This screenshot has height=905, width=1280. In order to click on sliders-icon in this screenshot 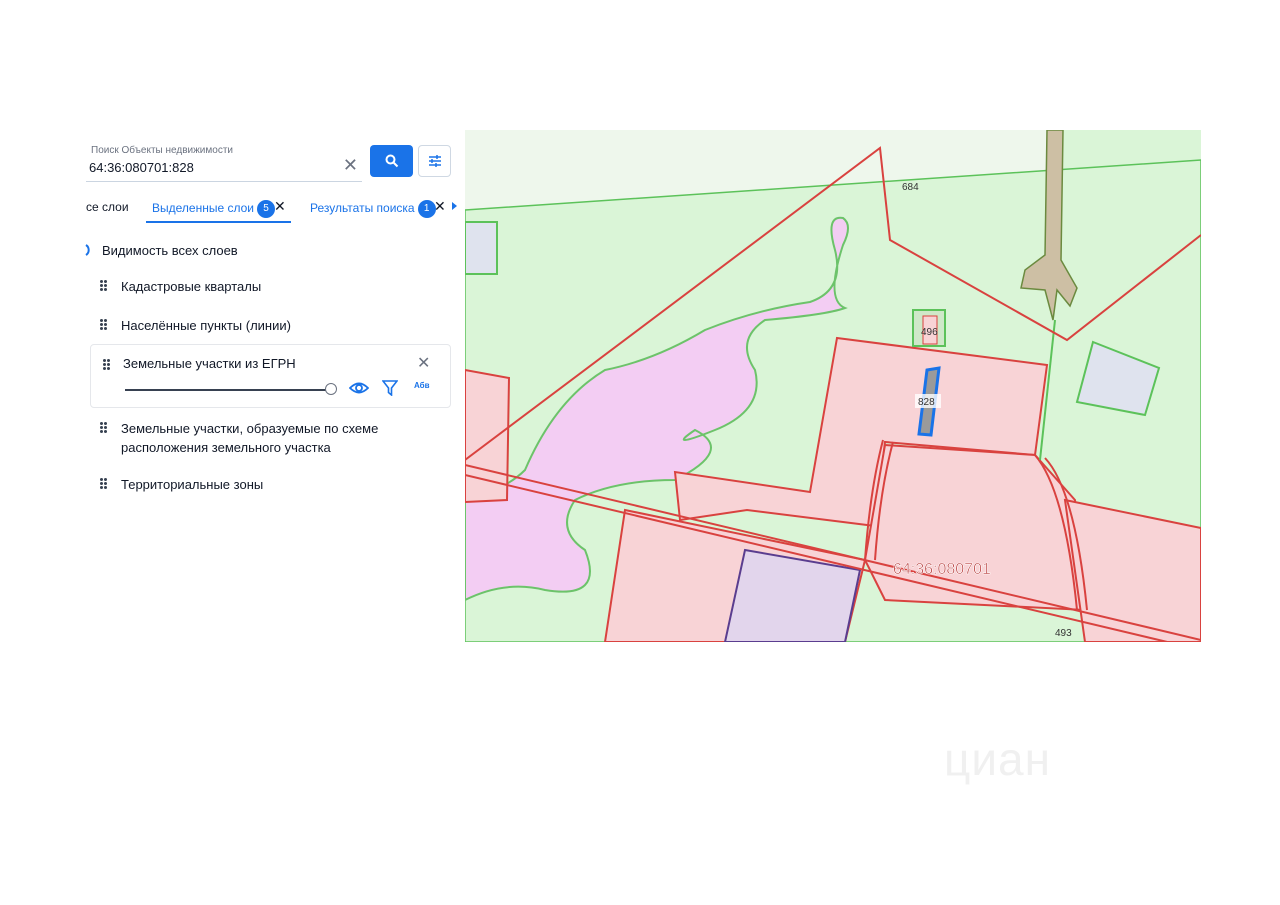, I will do `click(434, 161)`.